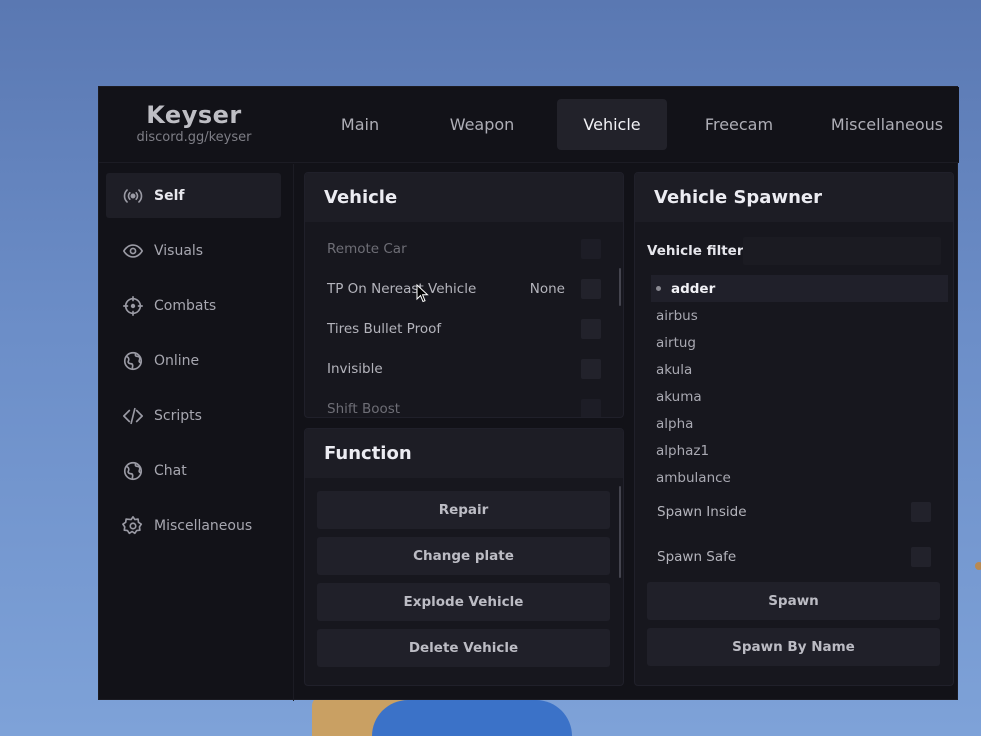 The height and width of the screenshot is (736, 981). What do you see at coordinates (463, 510) in the screenshot?
I see `repair-button: Repair` at bounding box center [463, 510].